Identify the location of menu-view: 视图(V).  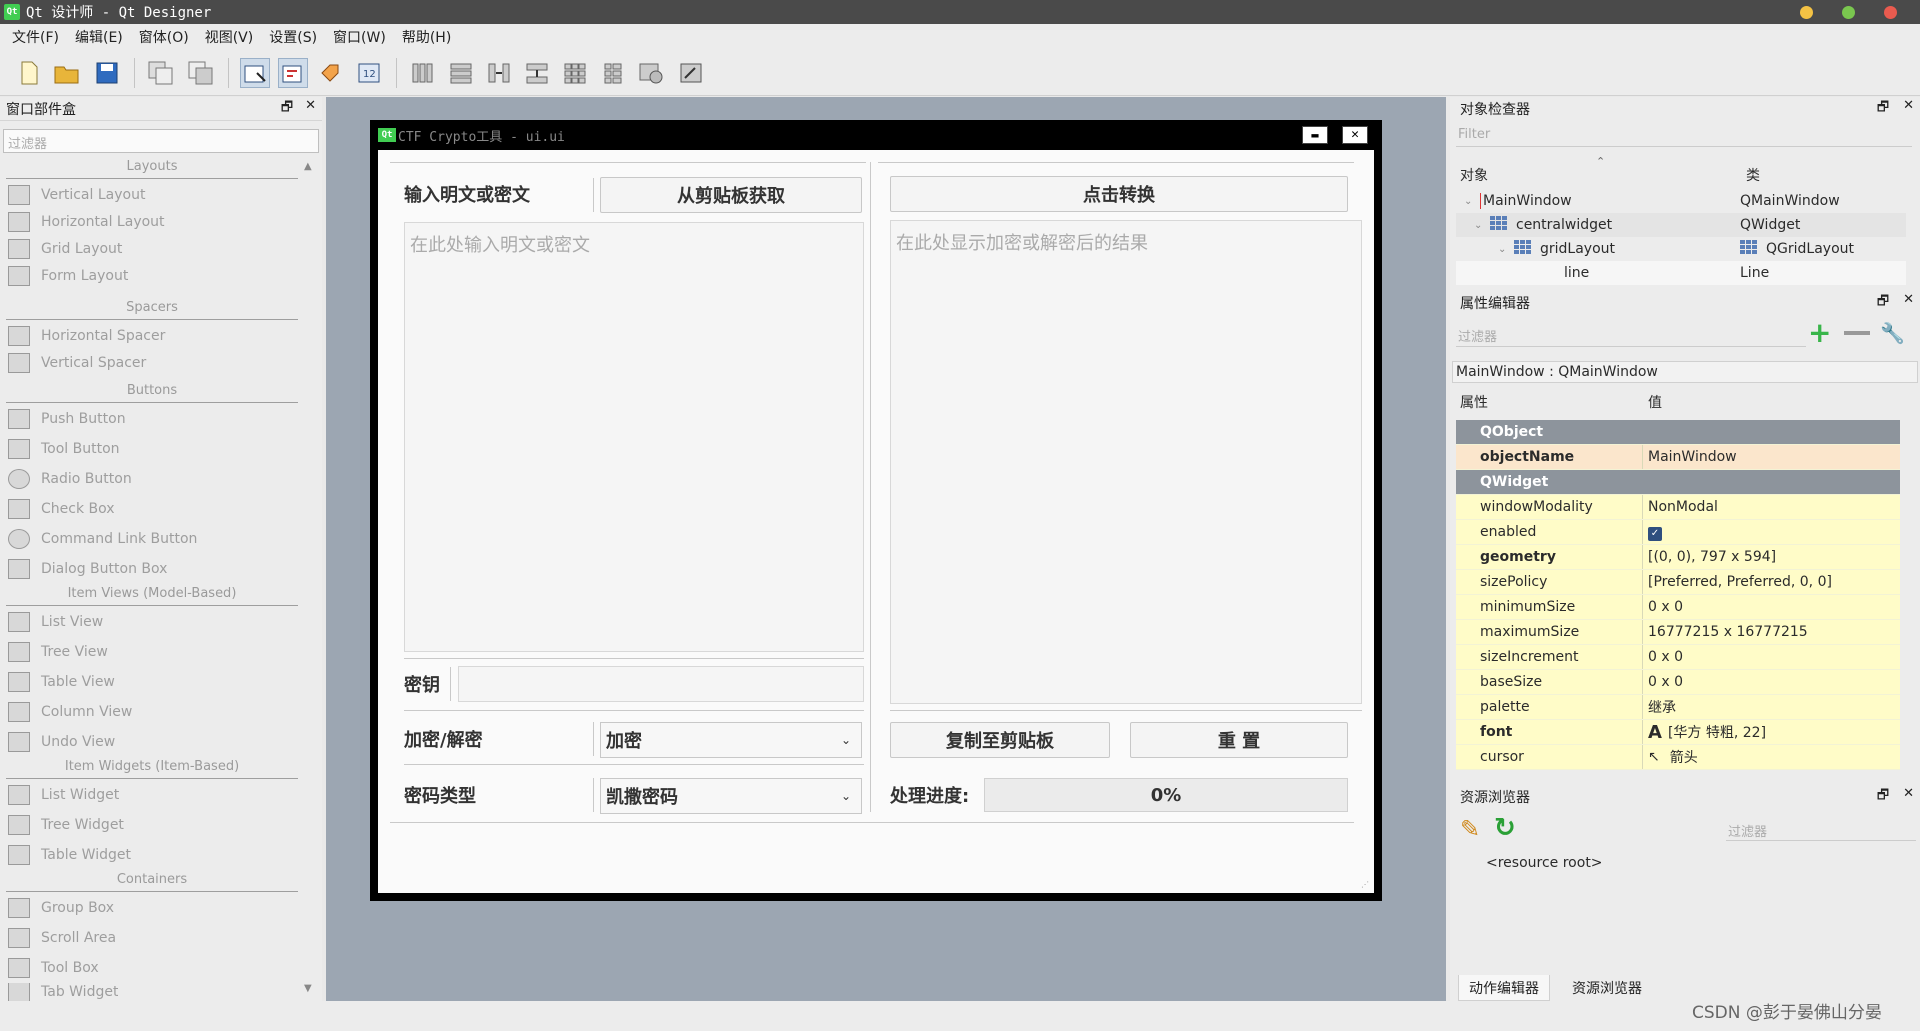
(229, 37).